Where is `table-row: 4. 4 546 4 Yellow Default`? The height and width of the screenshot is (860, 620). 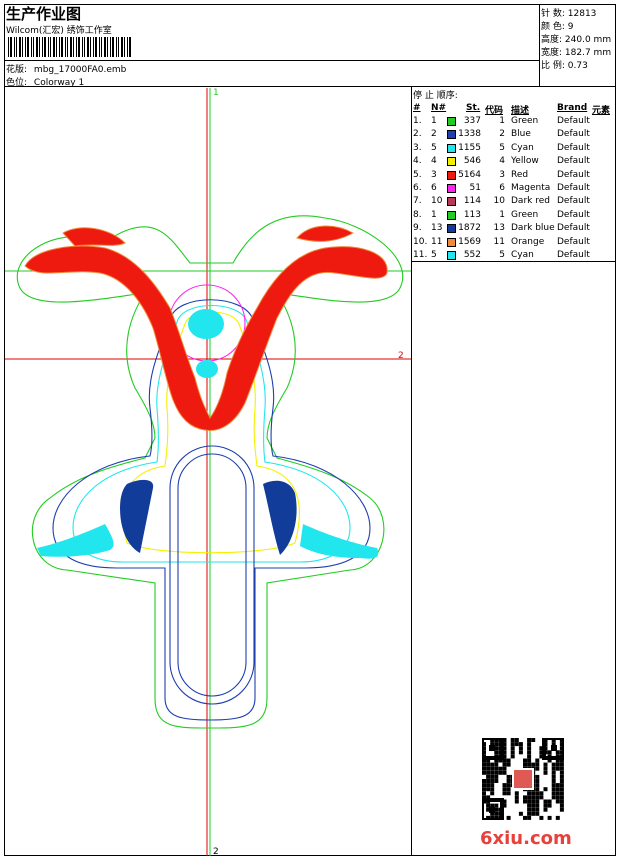 table-row: 4. 4 546 4 Yellow Default is located at coordinates (514, 161).